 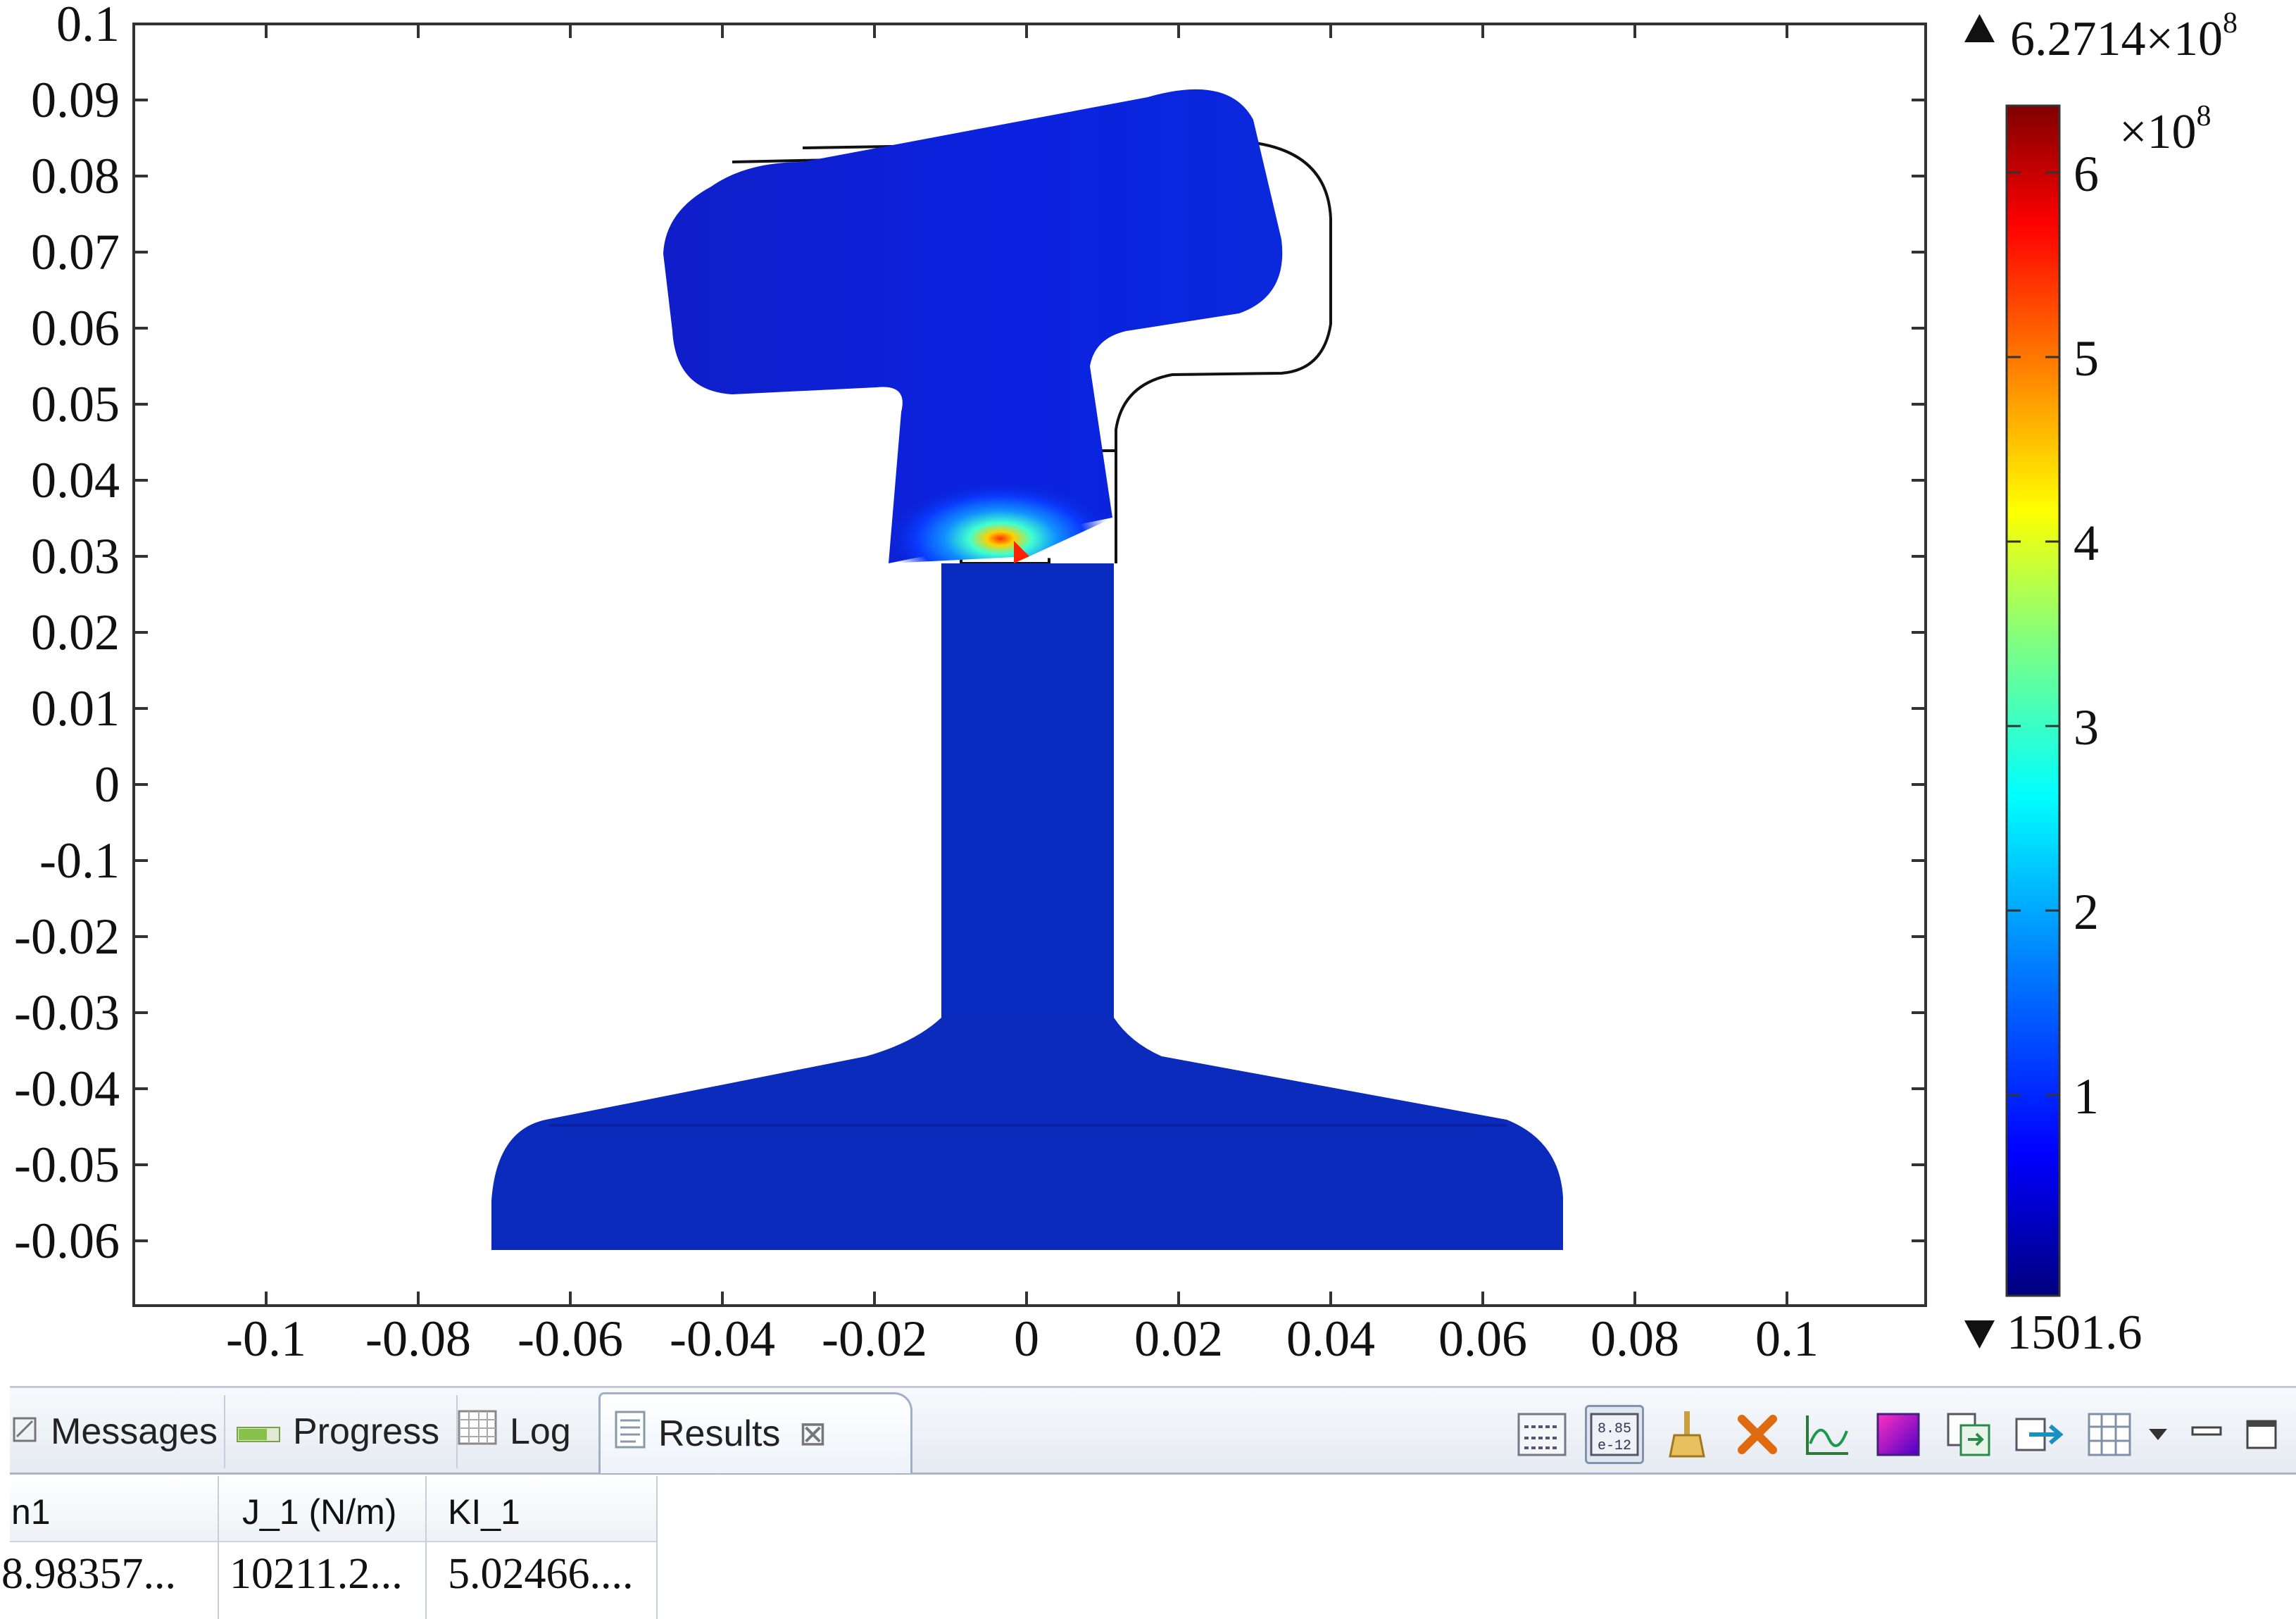 I want to click on y-tick-label: 0.03, so click(x=75, y=556).